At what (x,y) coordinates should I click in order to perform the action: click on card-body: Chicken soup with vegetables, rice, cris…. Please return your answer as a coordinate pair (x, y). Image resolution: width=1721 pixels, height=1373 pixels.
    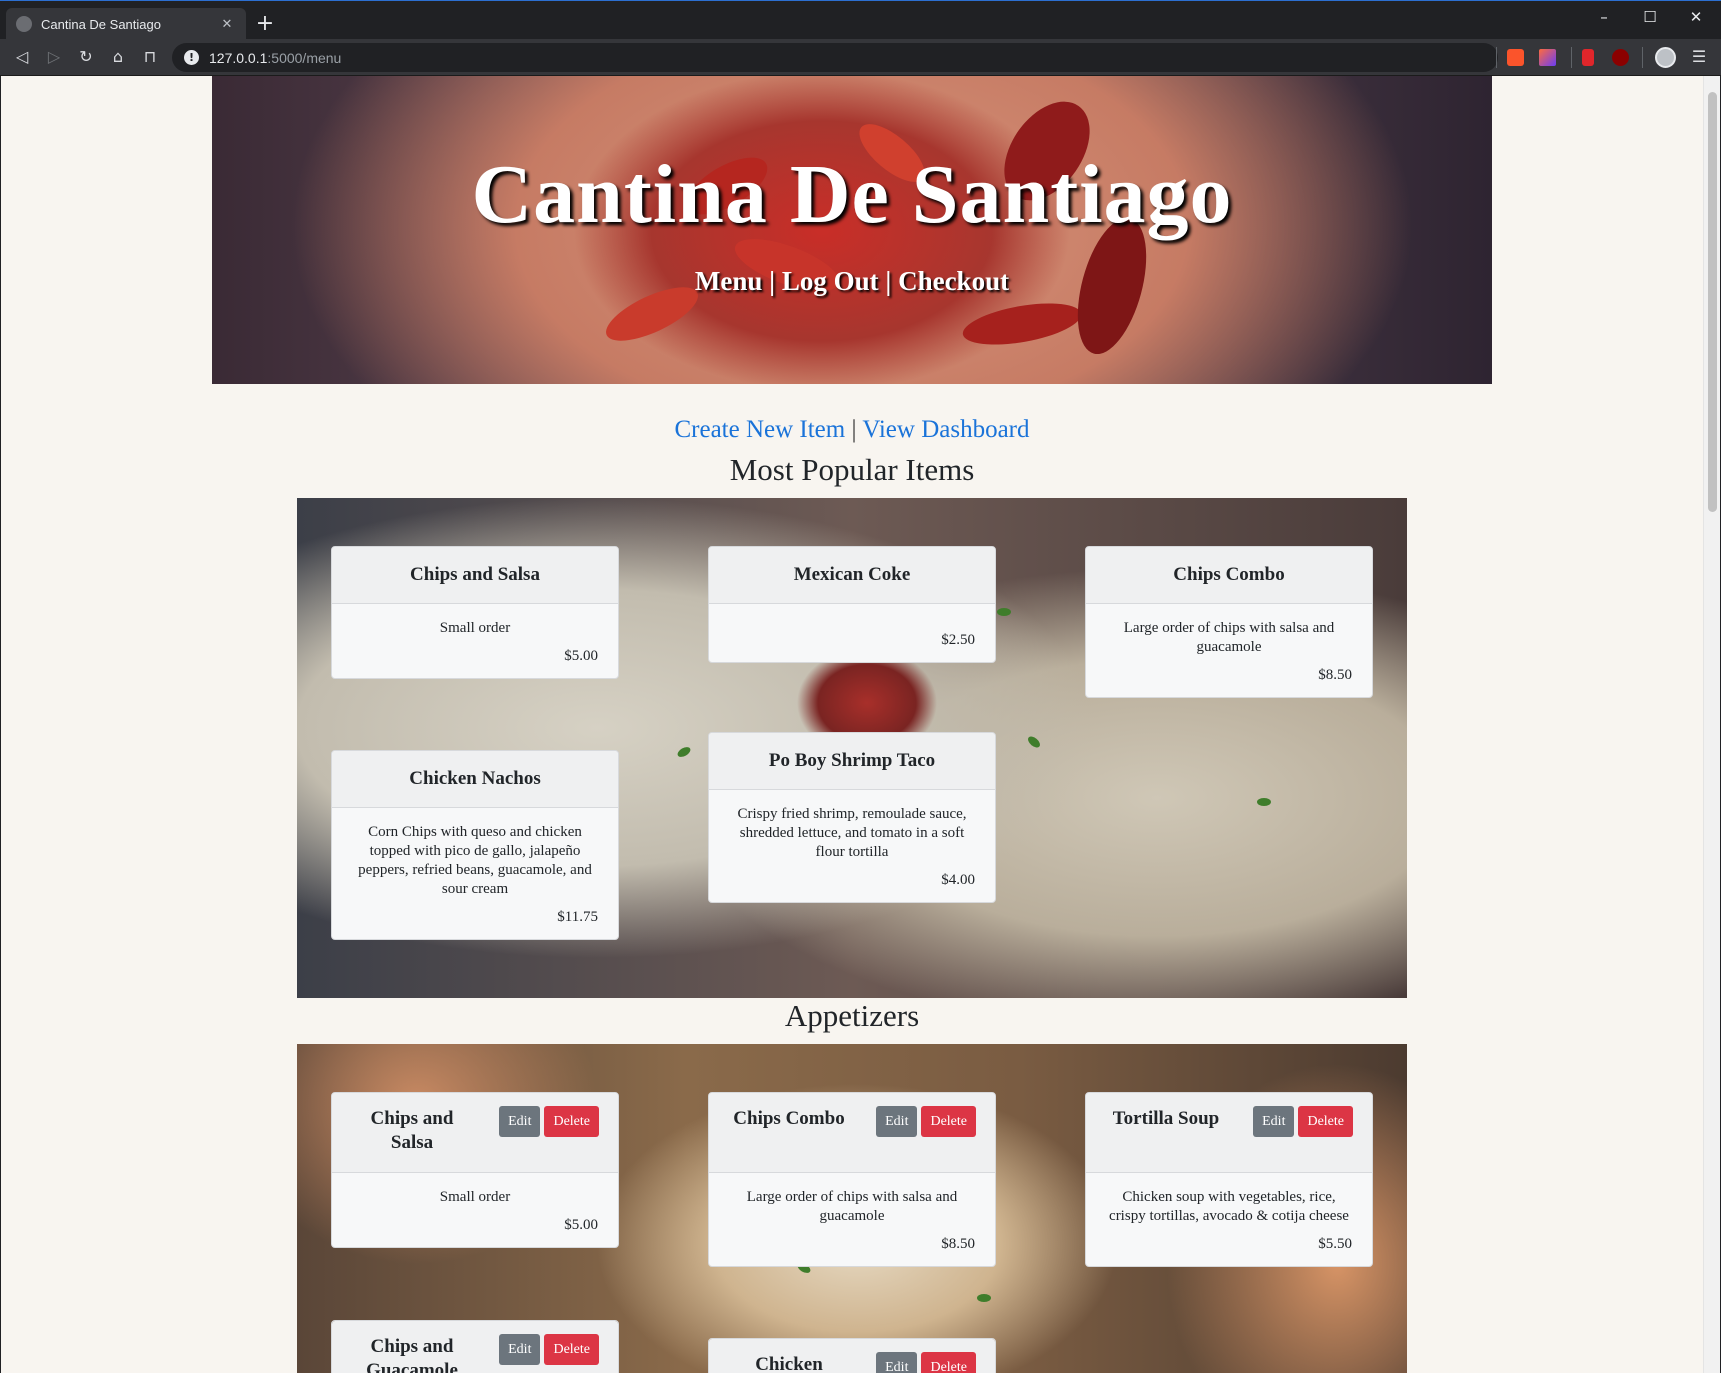
    Looking at the image, I should click on (1229, 1219).